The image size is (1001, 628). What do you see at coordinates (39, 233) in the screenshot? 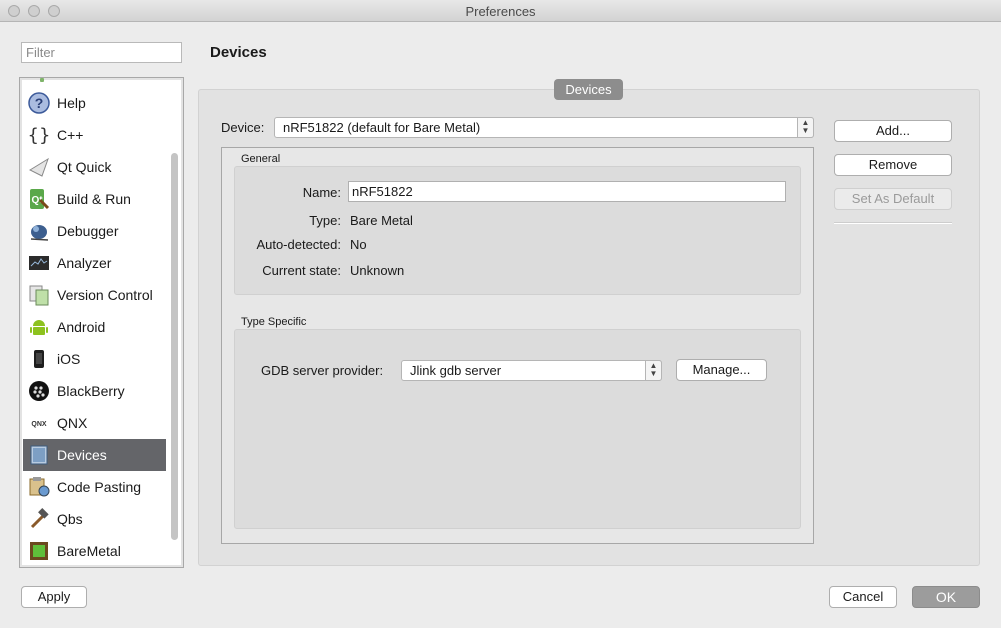
I see `debugger-bug-icon` at bounding box center [39, 233].